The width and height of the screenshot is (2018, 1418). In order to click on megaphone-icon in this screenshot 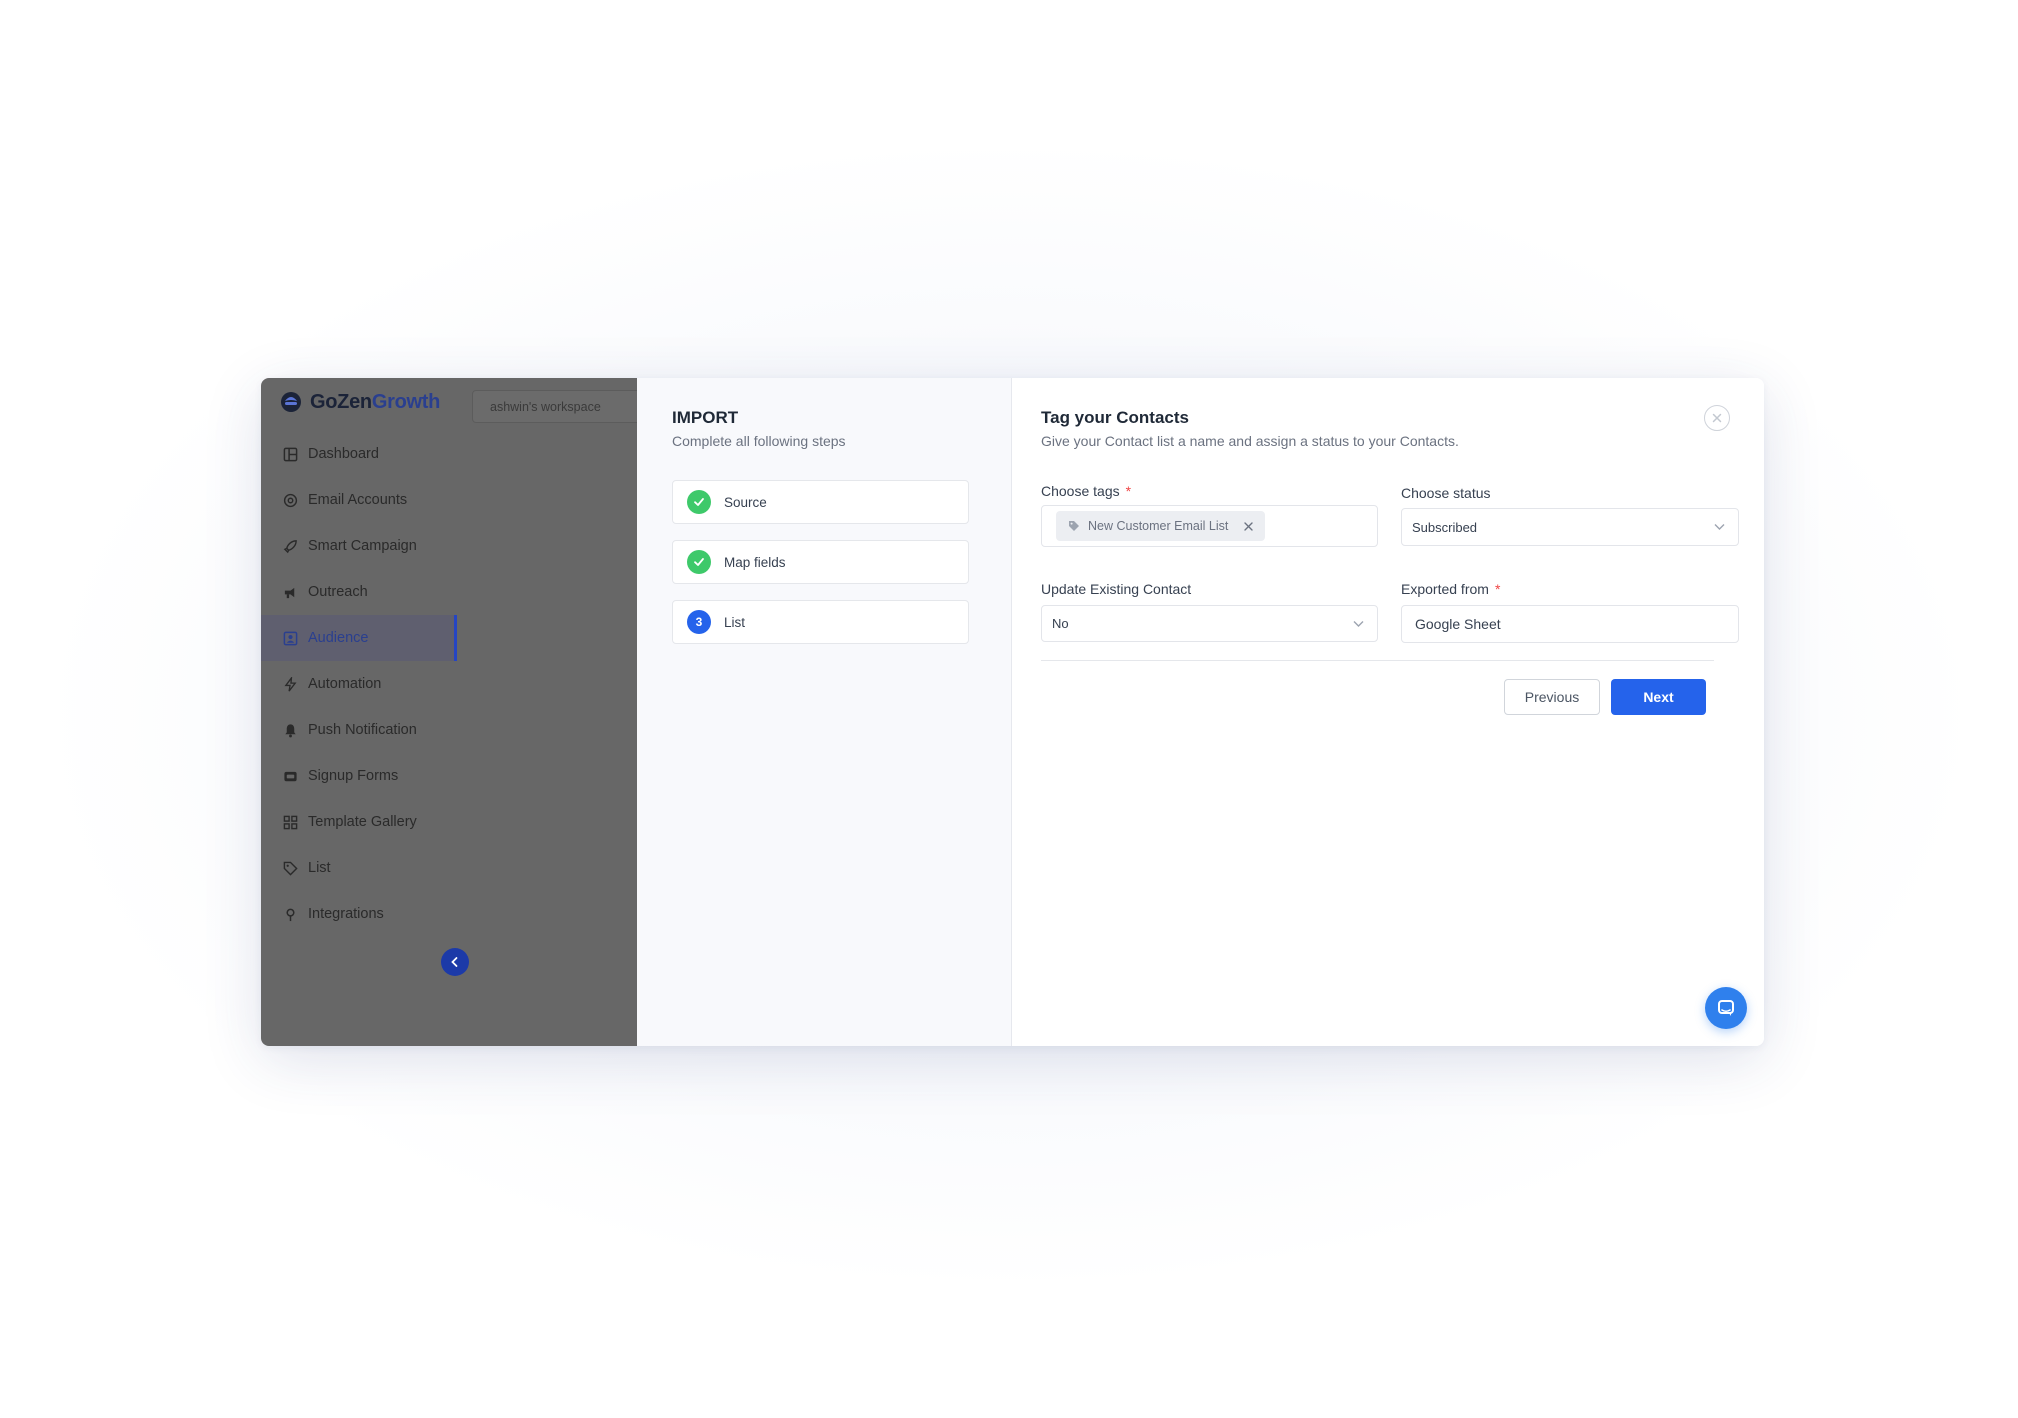, I will do `click(290, 592)`.